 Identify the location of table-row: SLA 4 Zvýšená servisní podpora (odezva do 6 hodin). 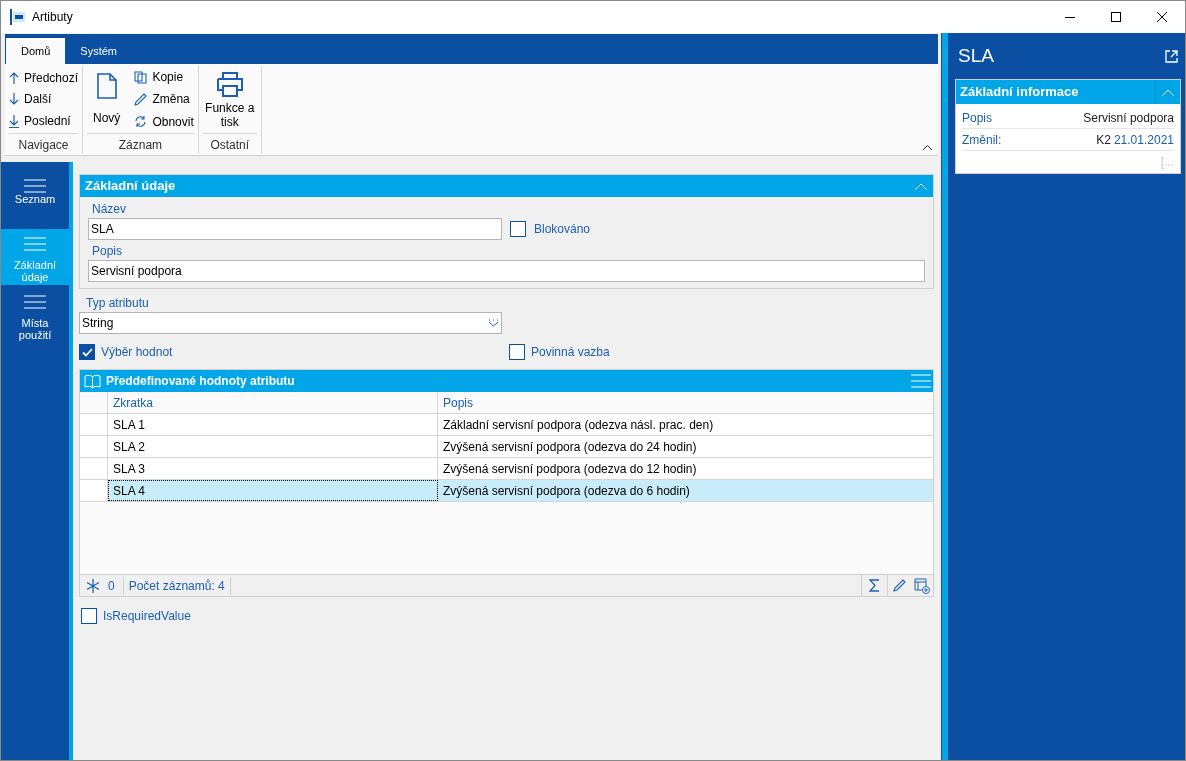
(506, 491).